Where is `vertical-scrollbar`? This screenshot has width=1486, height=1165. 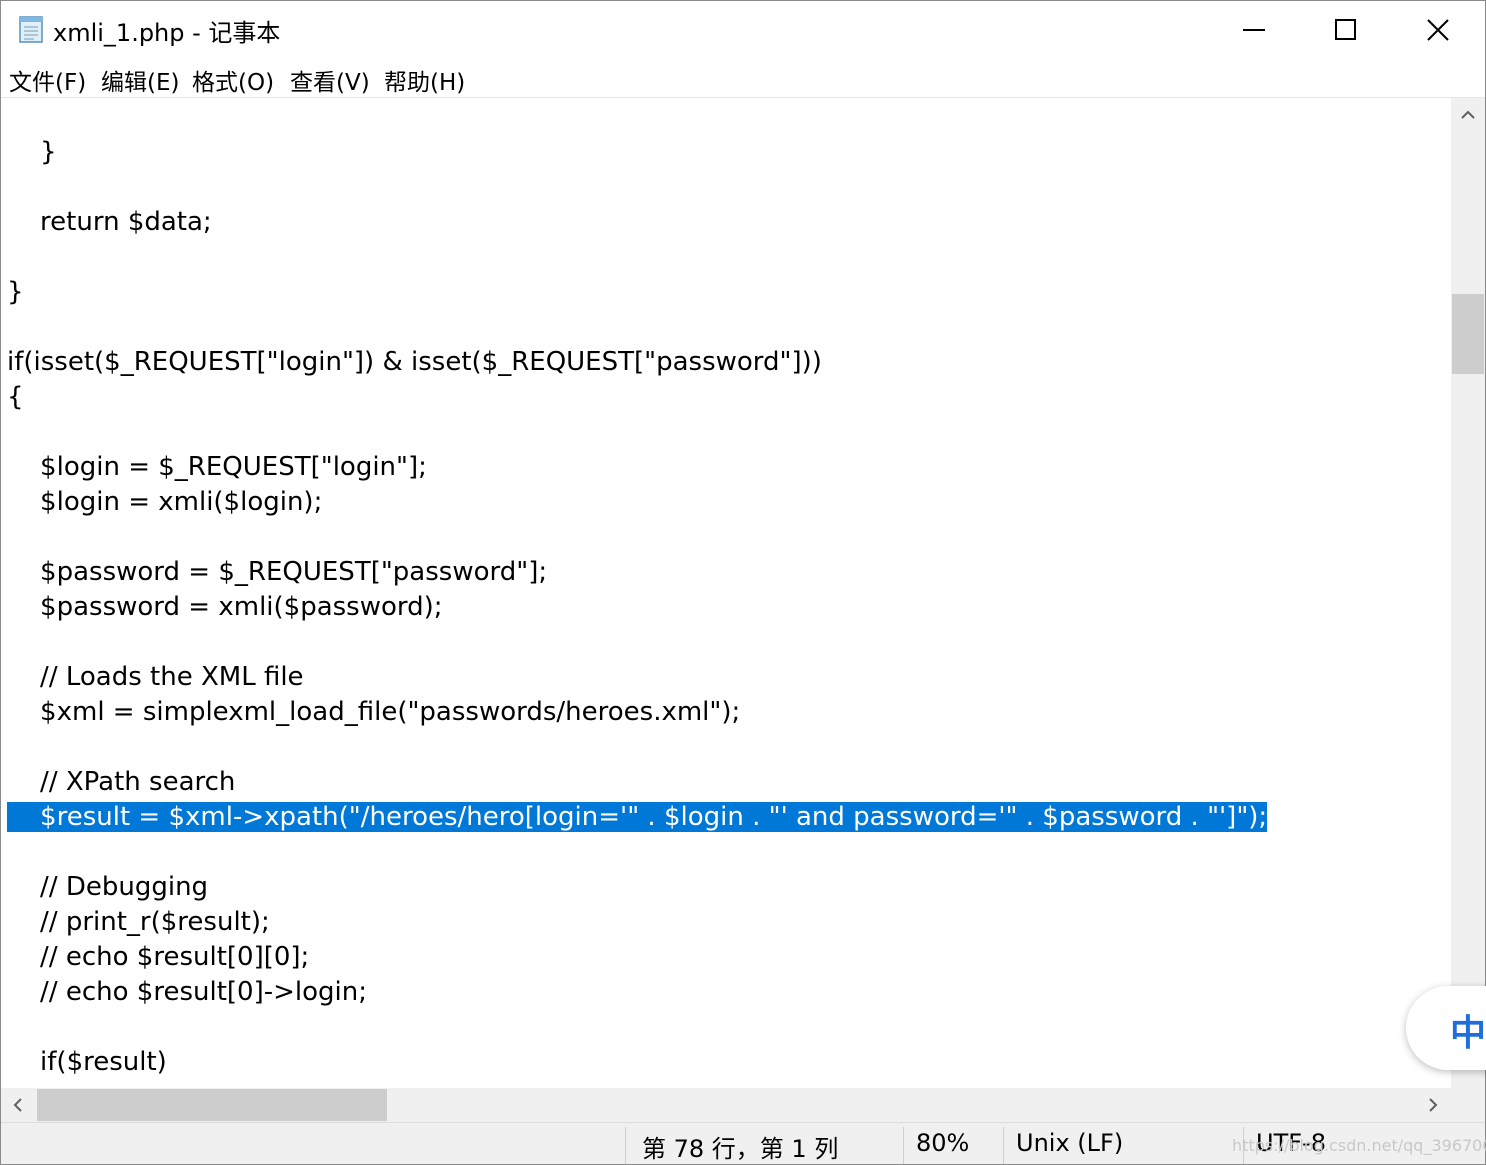
vertical-scrollbar is located at coordinates (1468, 593).